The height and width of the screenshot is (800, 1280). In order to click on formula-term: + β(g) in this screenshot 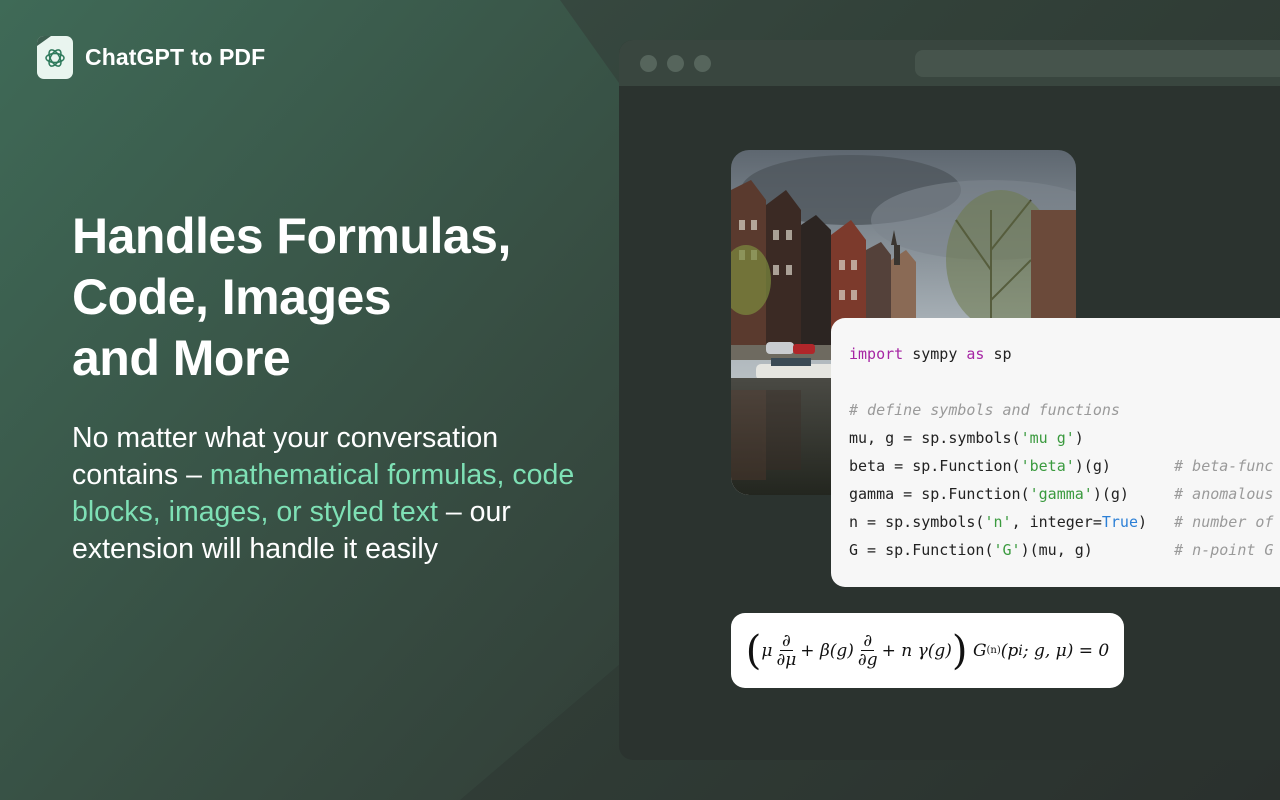, I will do `click(827, 650)`.